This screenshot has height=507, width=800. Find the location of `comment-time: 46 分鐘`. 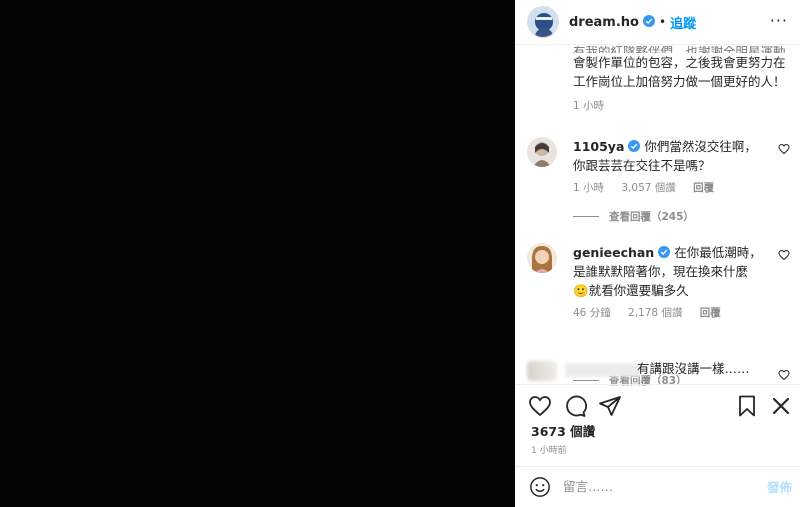

comment-time: 46 分鐘 is located at coordinates (592, 313).